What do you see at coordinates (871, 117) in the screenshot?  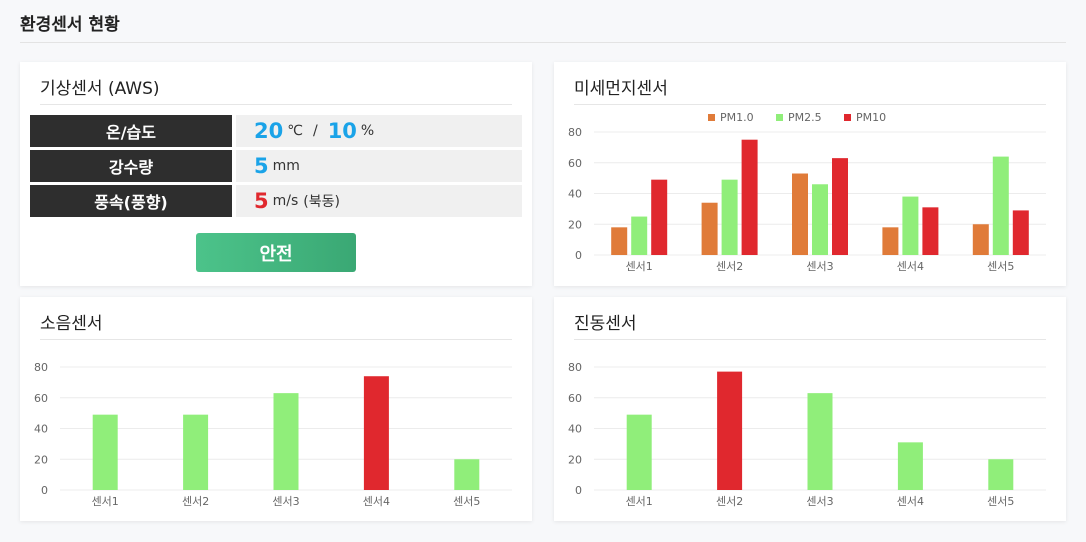 I see `pm-legend-label: PM10` at bounding box center [871, 117].